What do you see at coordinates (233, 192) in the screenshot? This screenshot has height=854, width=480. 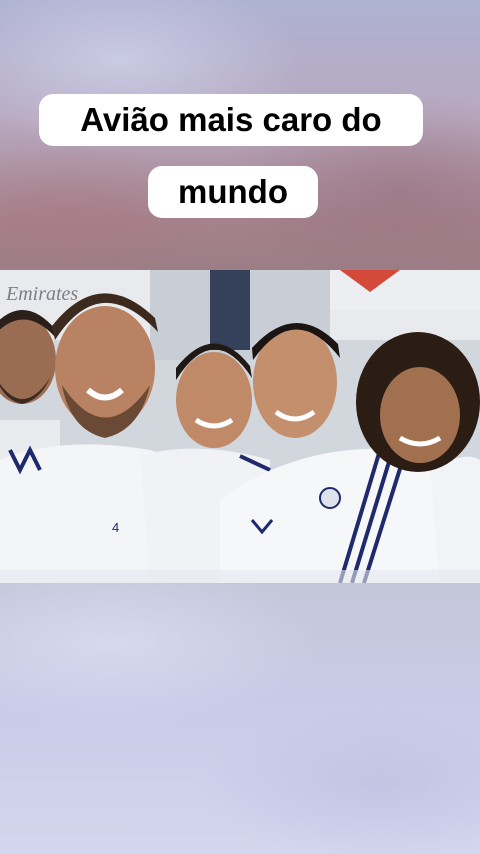 I see `caption-line-2: mundo` at bounding box center [233, 192].